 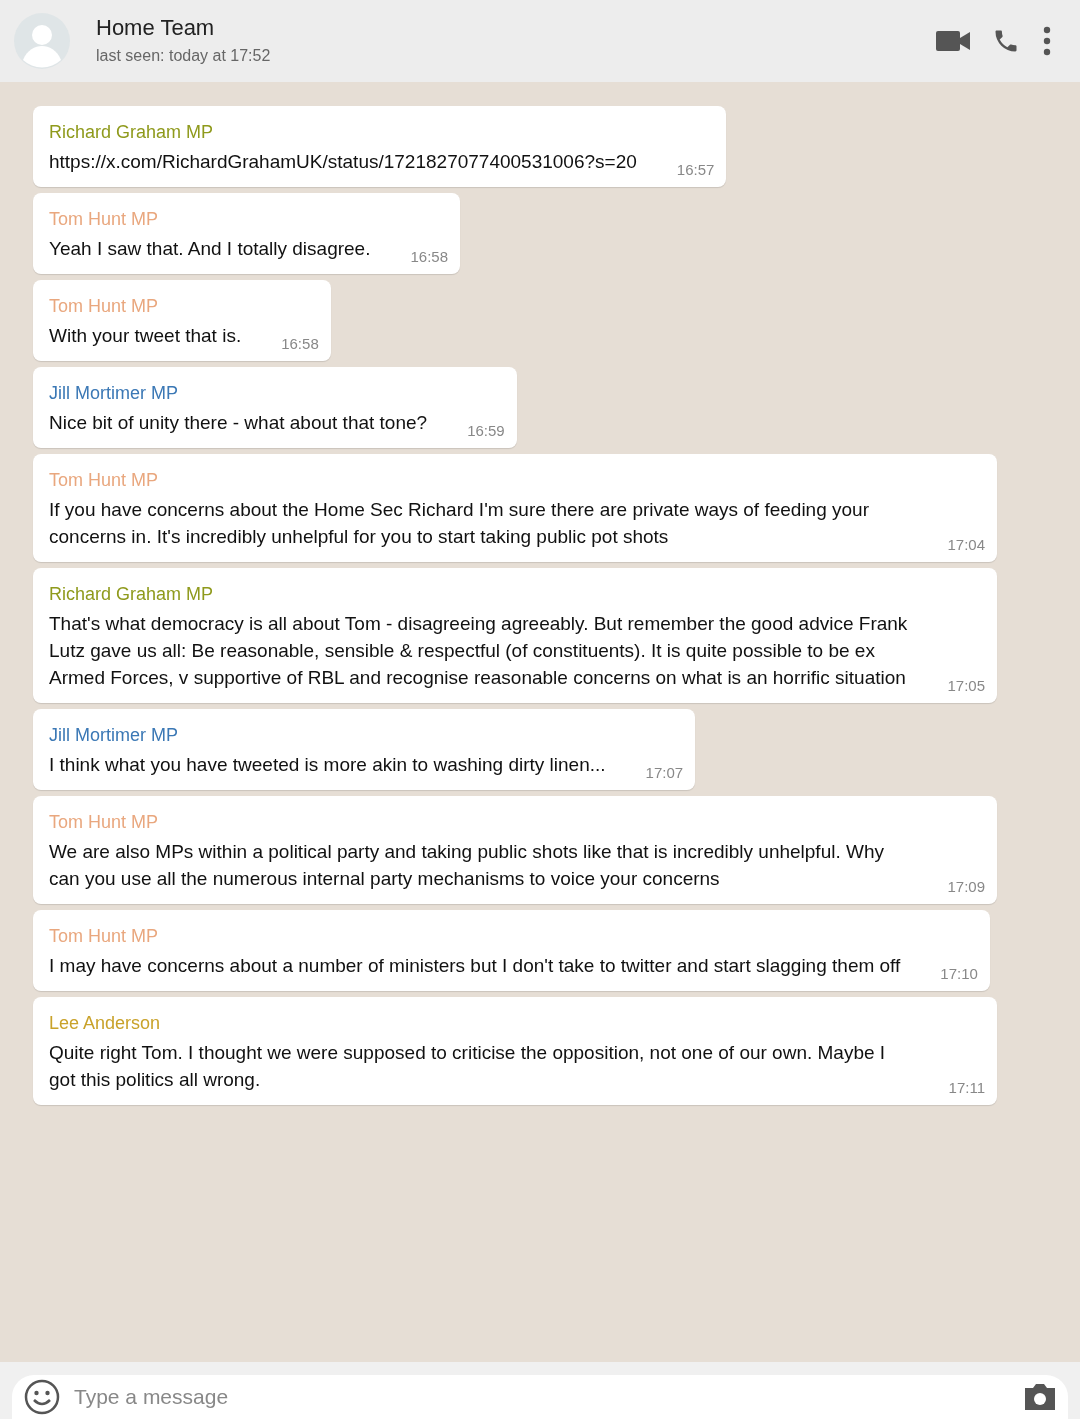 What do you see at coordinates (343, 162) in the screenshot?
I see `message-text: https://x.com/RichardGrahamUK/status/1721827077400531006?s=20` at bounding box center [343, 162].